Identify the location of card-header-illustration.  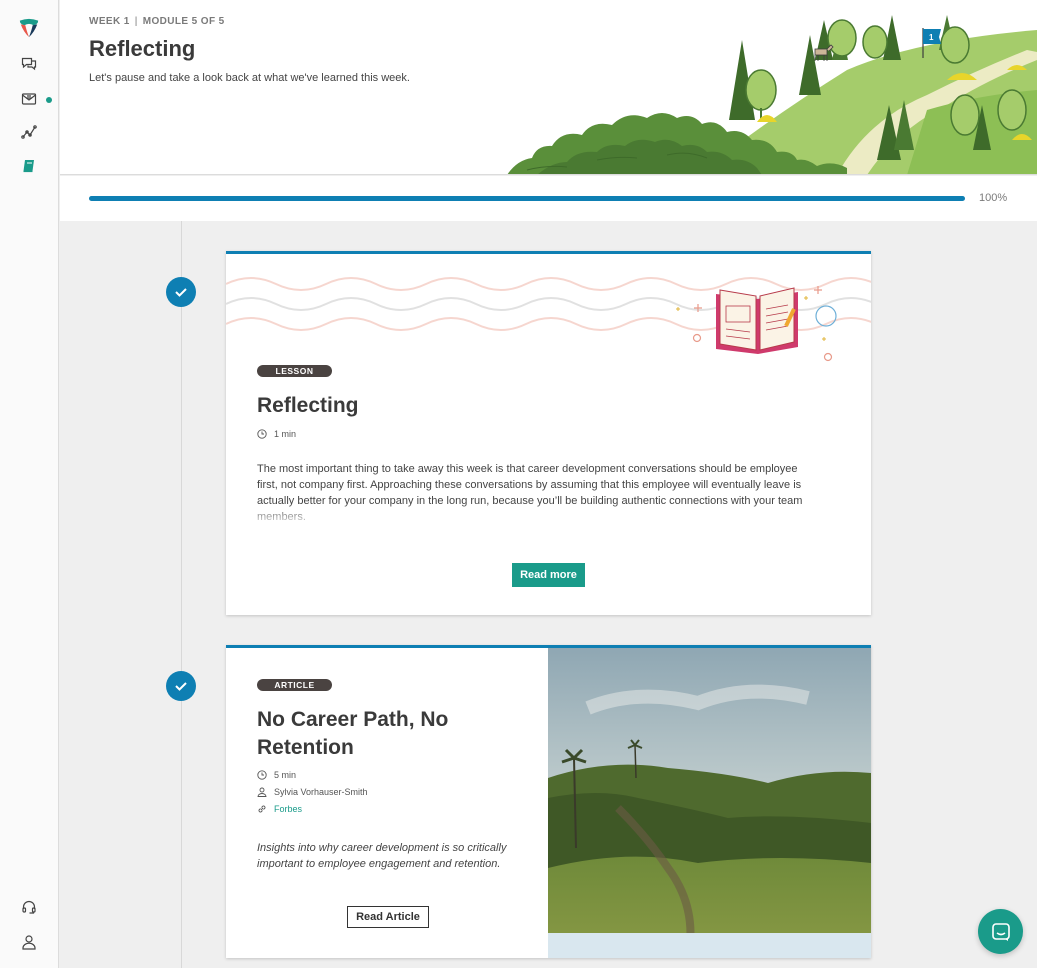
(548, 319).